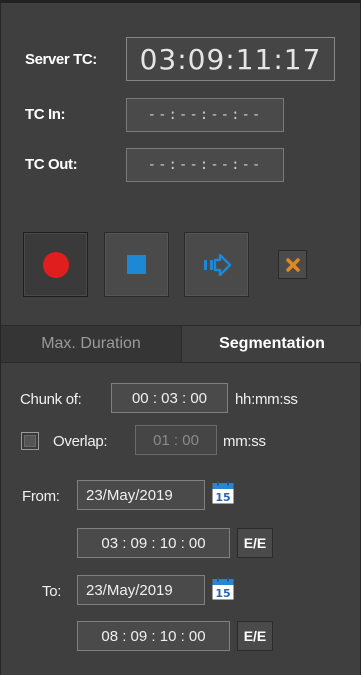 This screenshot has width=361, height=675. What do you see at coordinates (205, 115) in the screenshot?
I see `tc-in-field: --:--:--:--` at bounding box center [205, 115].